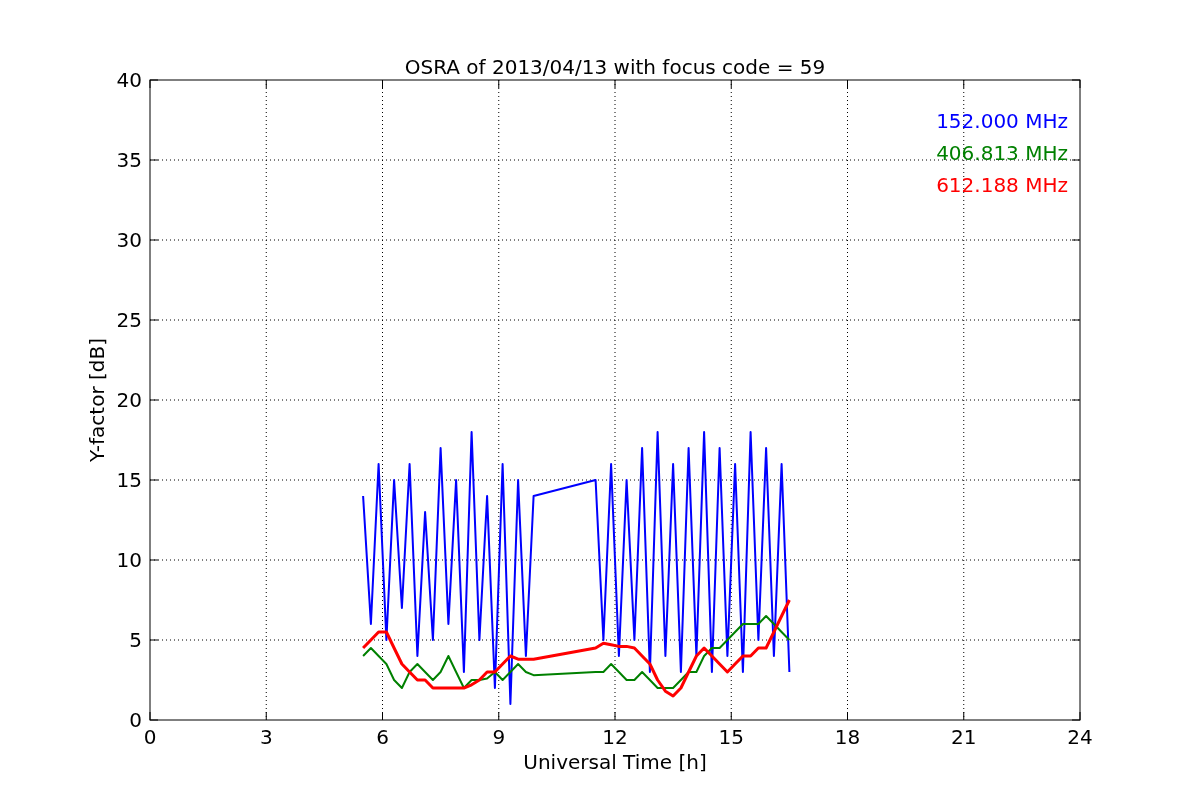 The height and width of the screenshot is (800, 1200). I want to click on legend-label: 152.000 MHz, so click(1002, 121).